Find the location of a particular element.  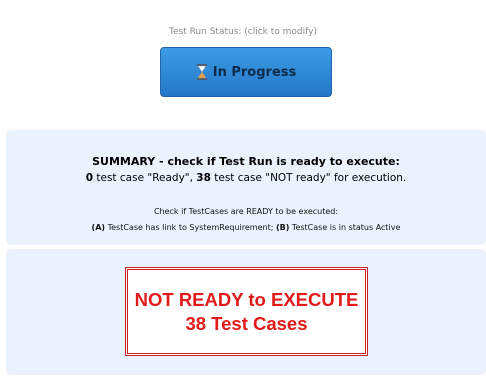

readiness-status: NOT READY to EXECUTE is located at coordinates (246, 299).